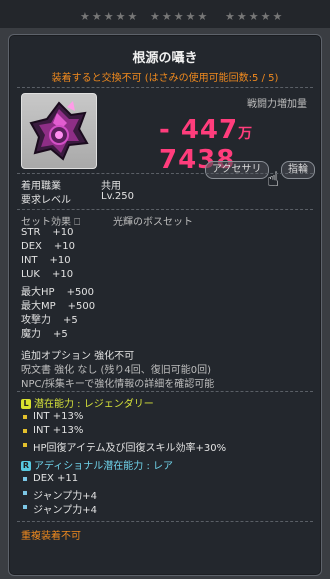 The height and width of the screenshot is (579, 330). What do you see at coordinates (78, 356) in the screenshot?
I see `additional-option-text: 追加オプション 強化不可` at bounding box center [78, 356].